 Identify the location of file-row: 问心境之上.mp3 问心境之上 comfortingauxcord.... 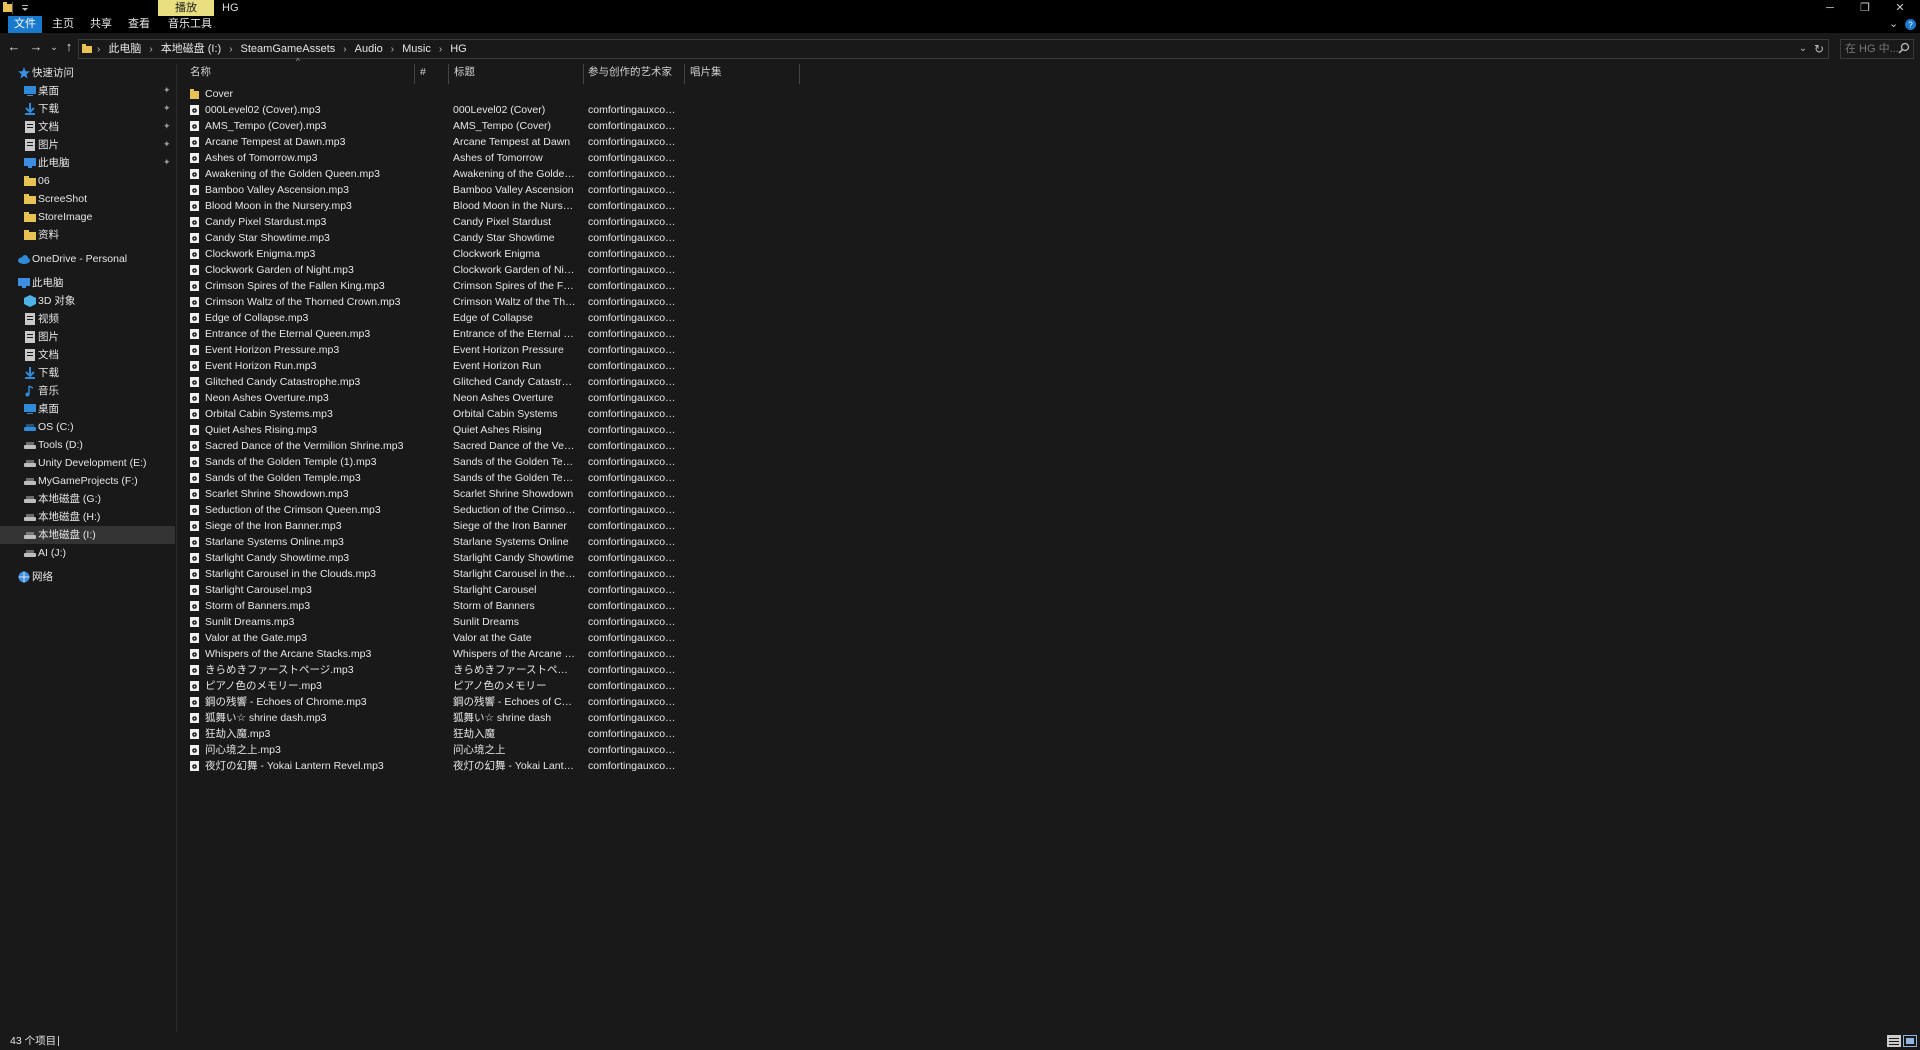
(490, 750).